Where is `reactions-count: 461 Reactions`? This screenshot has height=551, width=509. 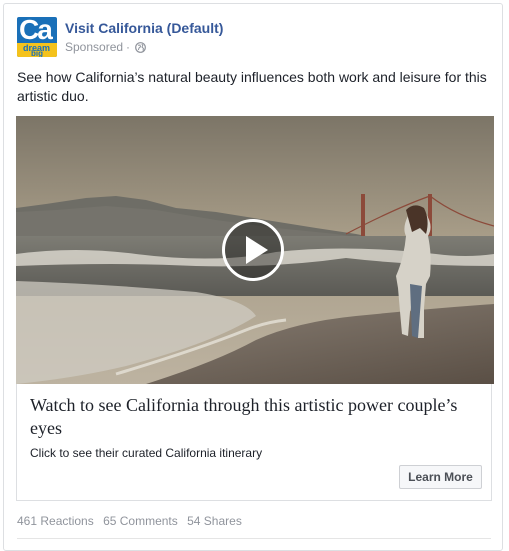
reactions-count: 461 Reactions is located at coordinates (55, 521).